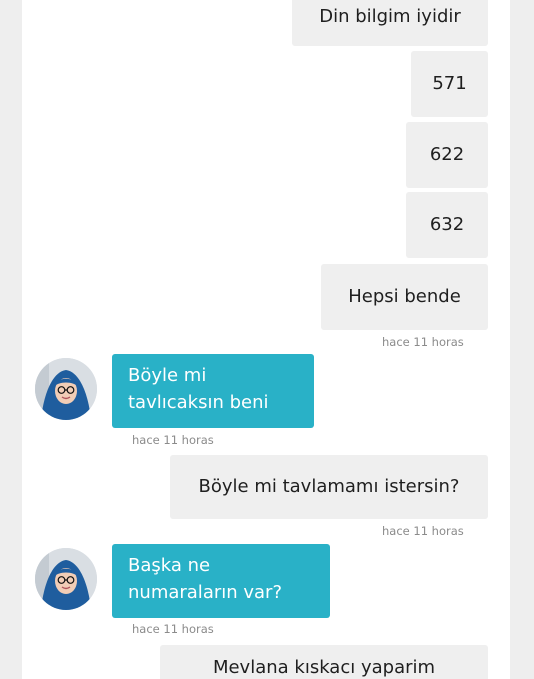 Image resolution: width=534 pixels, height=679 pixels. I want to click on message-text: 632, so click(447, 224).